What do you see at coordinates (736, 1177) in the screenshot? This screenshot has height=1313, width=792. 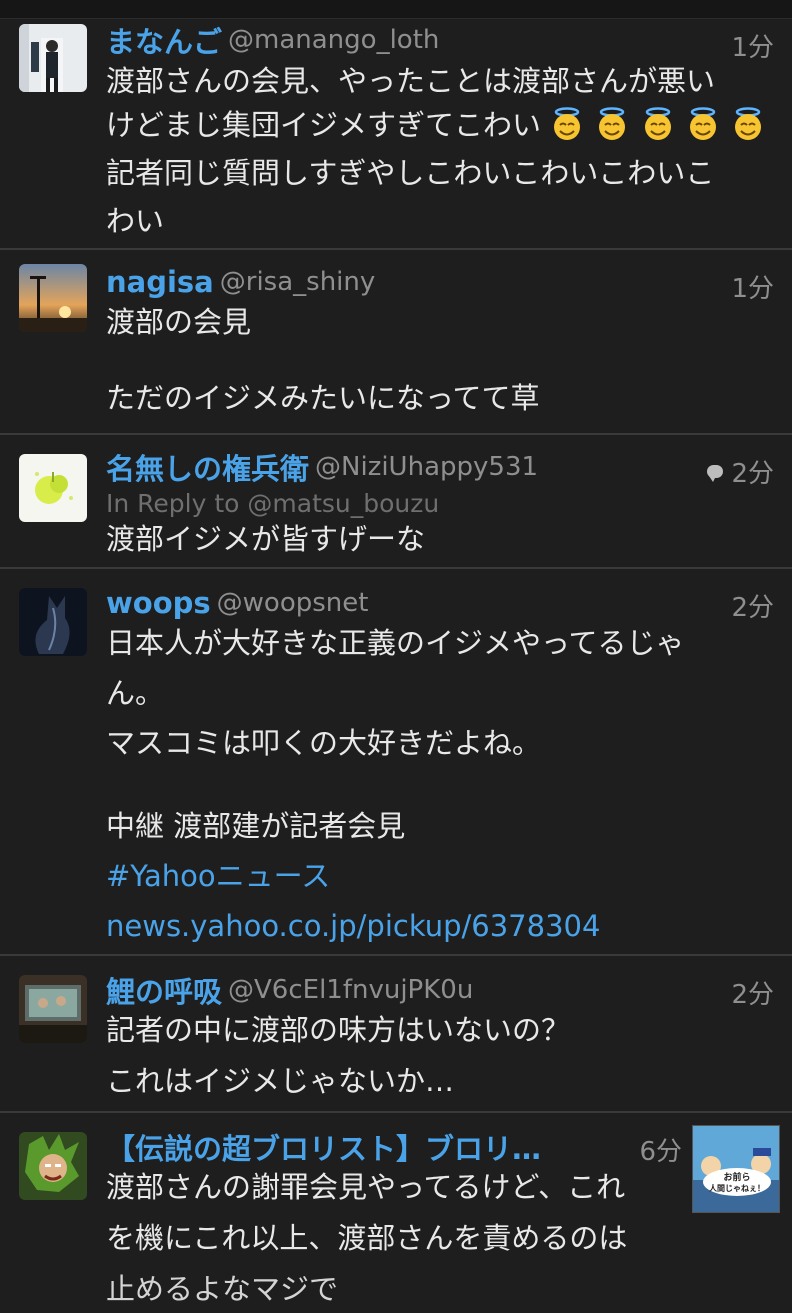 I see `thumbnail-caption-line-1: お前ら` at bounding box center [736, 1177].